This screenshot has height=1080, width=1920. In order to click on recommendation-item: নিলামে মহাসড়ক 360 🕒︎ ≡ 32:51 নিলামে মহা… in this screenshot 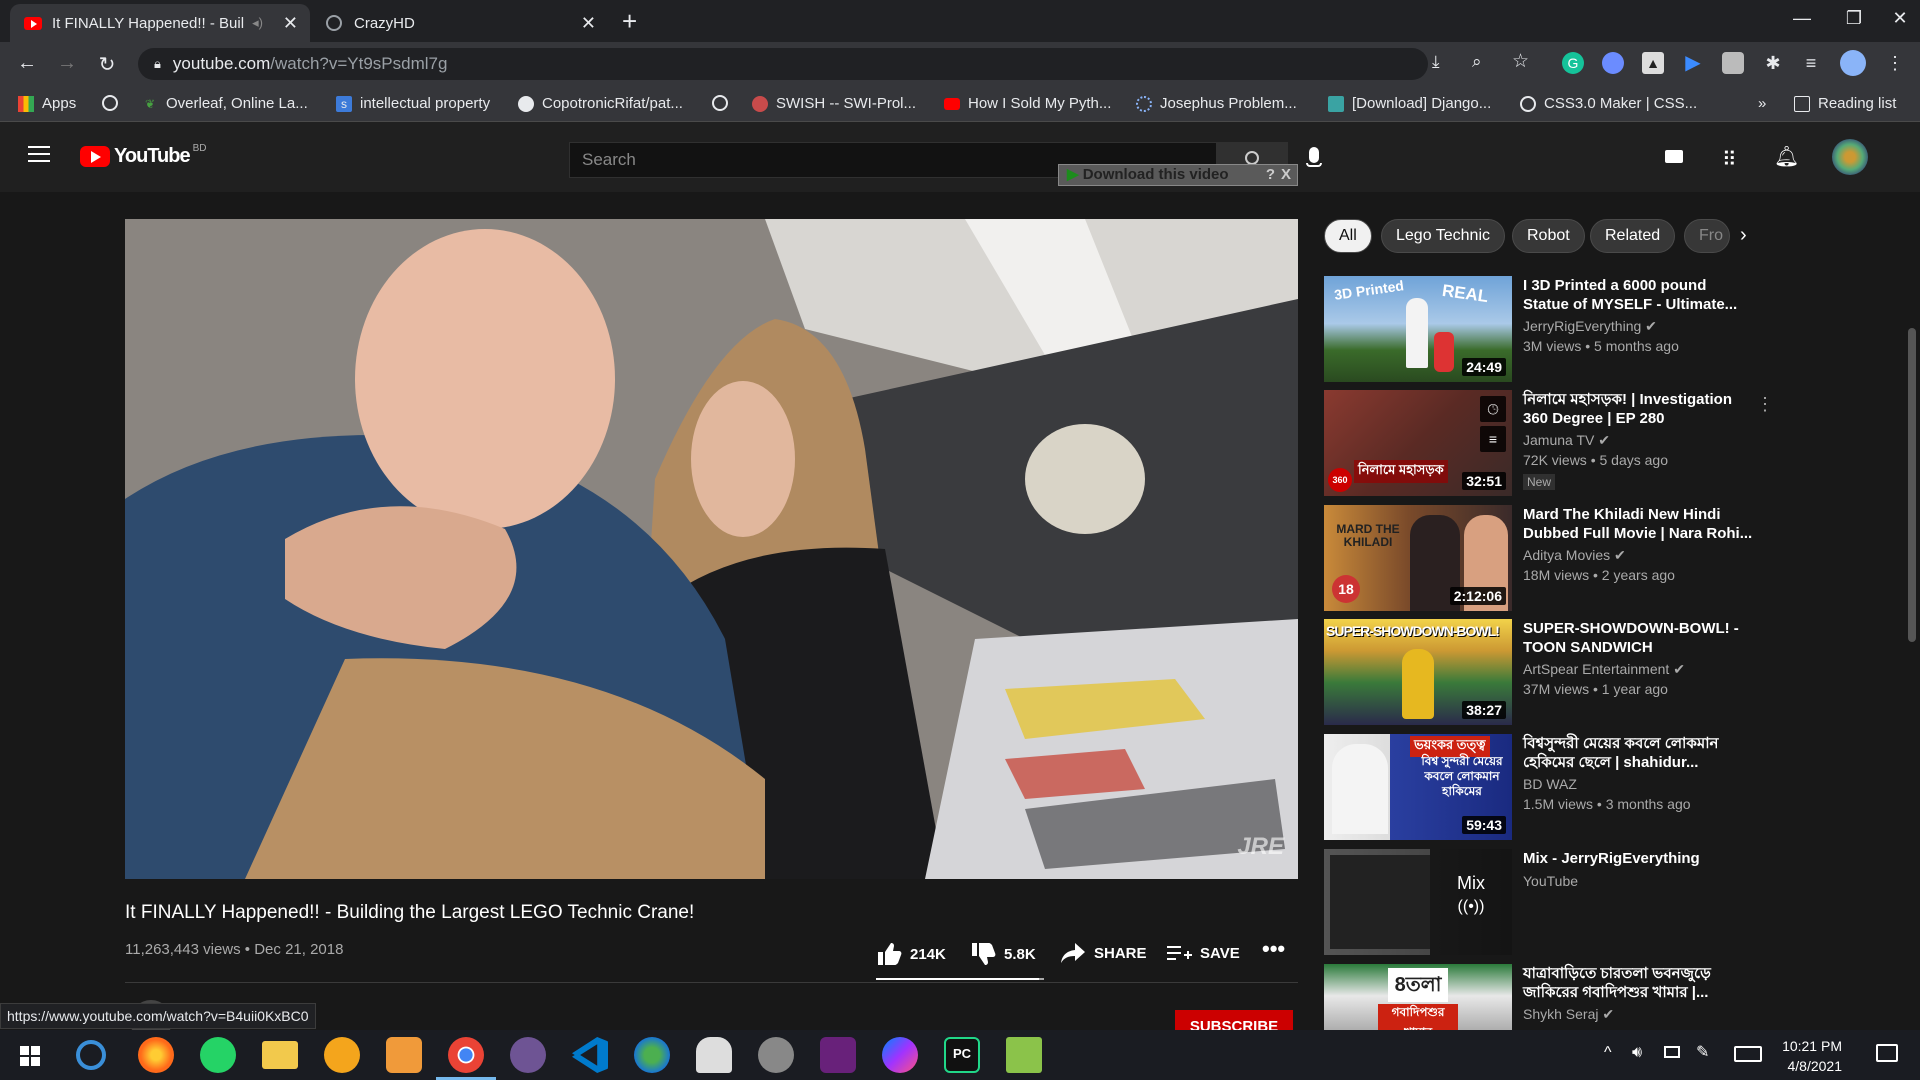, I will do `click(1549, 443)`.